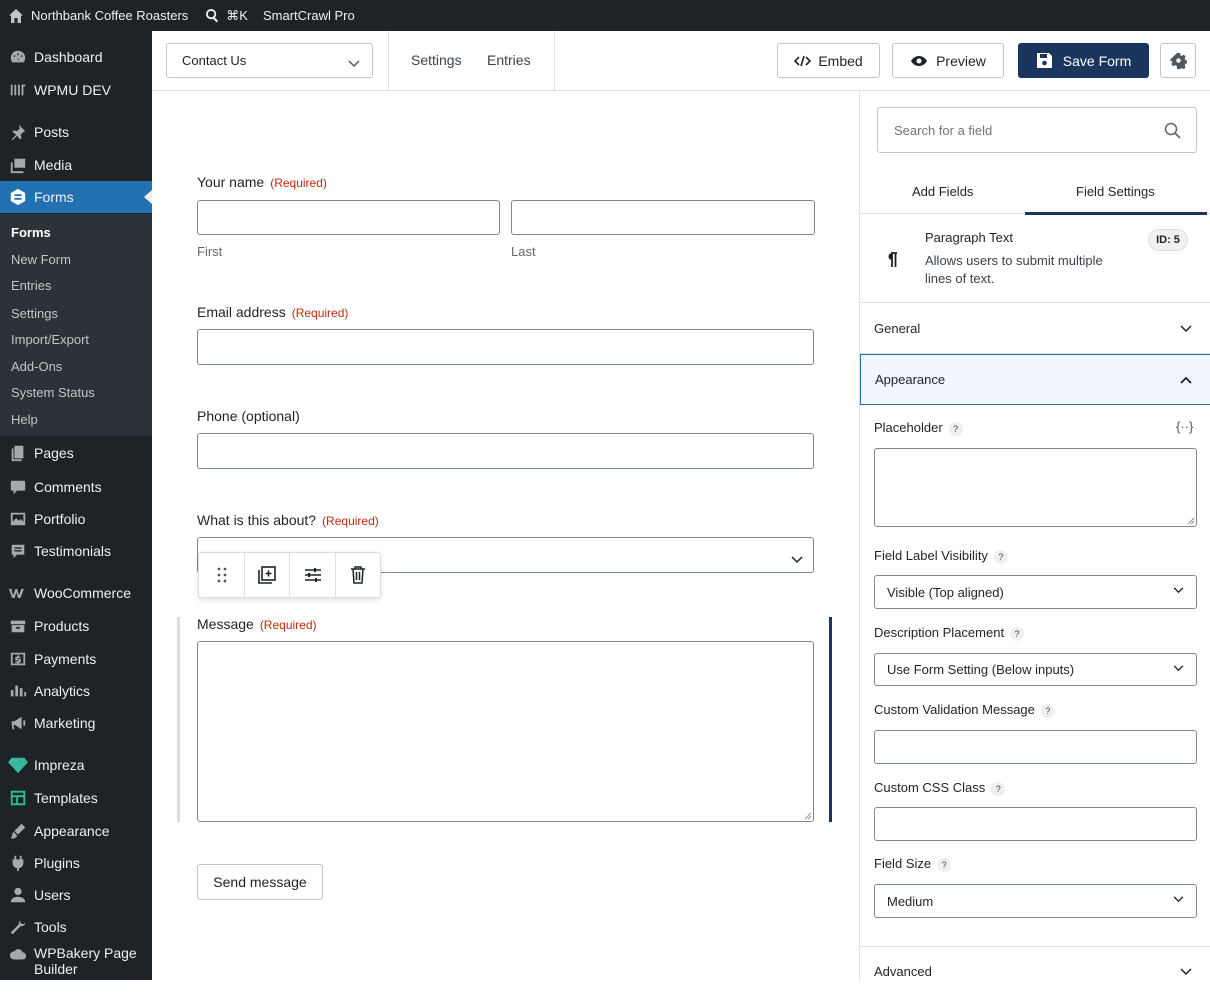 This screenshot has width=1210, height=996. I want to click on field-search-box, so click(1037, 130).